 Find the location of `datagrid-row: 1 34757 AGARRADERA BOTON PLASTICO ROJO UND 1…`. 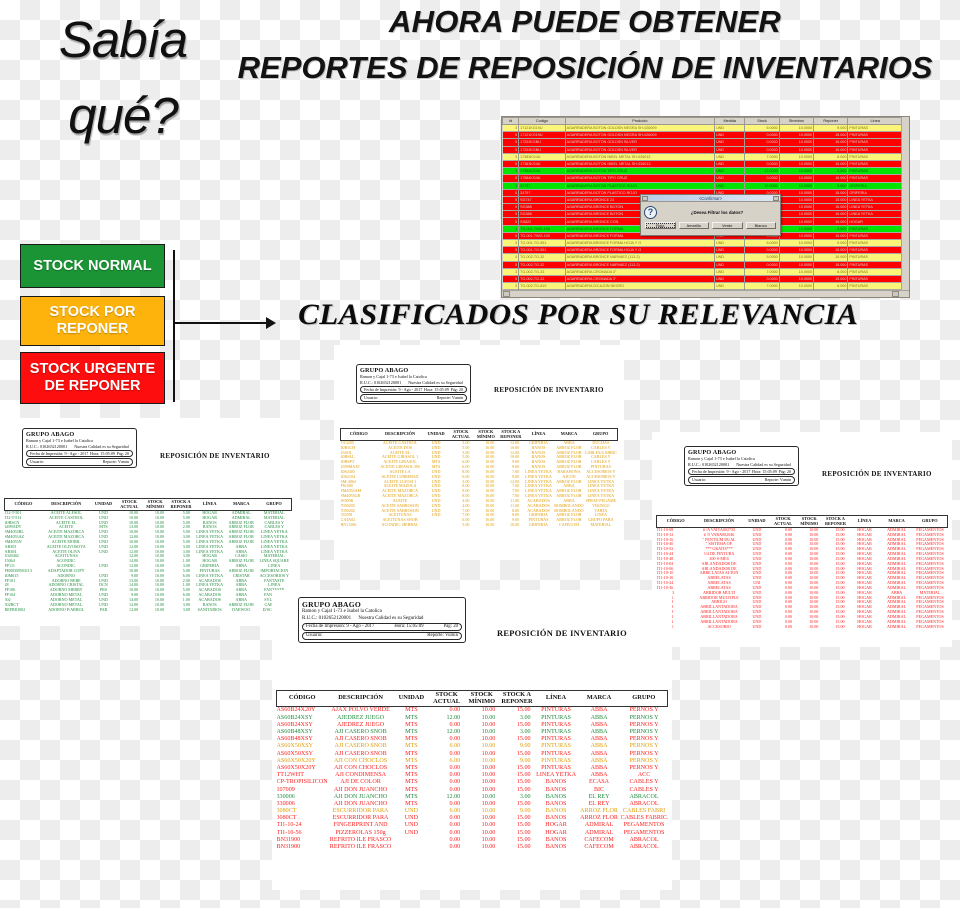

datagrid-row: 1 34757 AGARRADERA BOTON PLASTICO ROJO UND 1… is located at coordinates (702, 186).